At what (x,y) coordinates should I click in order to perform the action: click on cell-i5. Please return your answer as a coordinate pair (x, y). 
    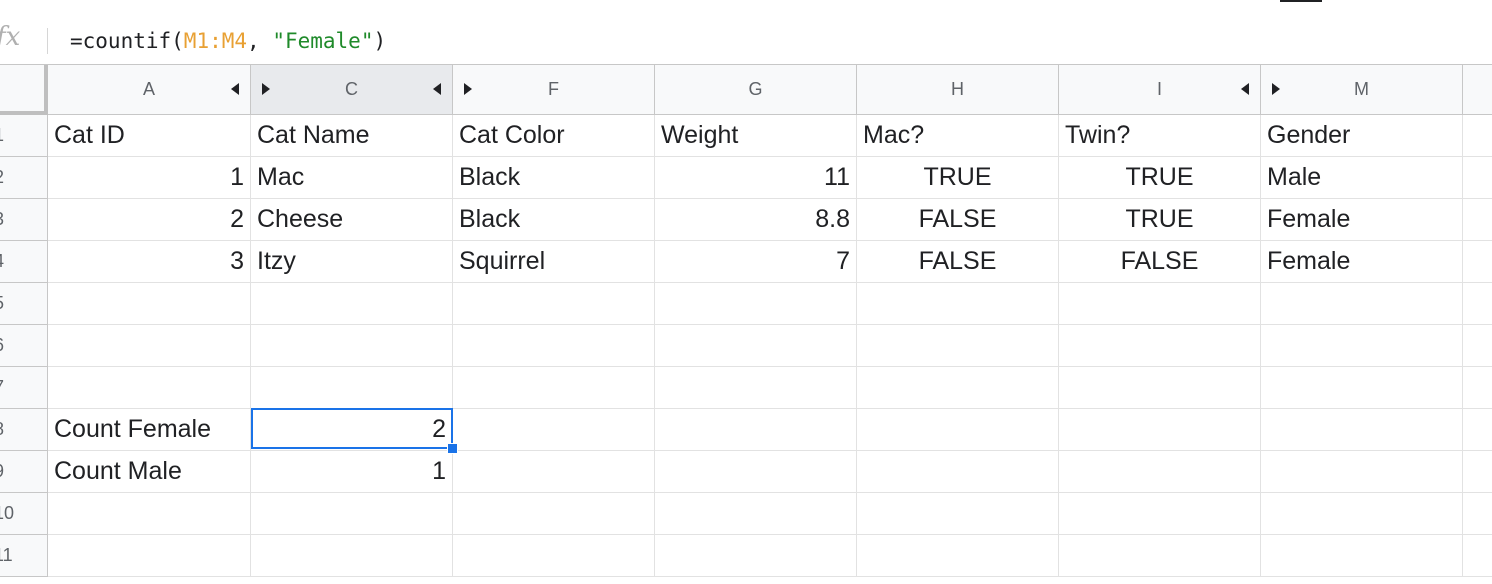
    Looking at the image, I should click on (1160, 304).